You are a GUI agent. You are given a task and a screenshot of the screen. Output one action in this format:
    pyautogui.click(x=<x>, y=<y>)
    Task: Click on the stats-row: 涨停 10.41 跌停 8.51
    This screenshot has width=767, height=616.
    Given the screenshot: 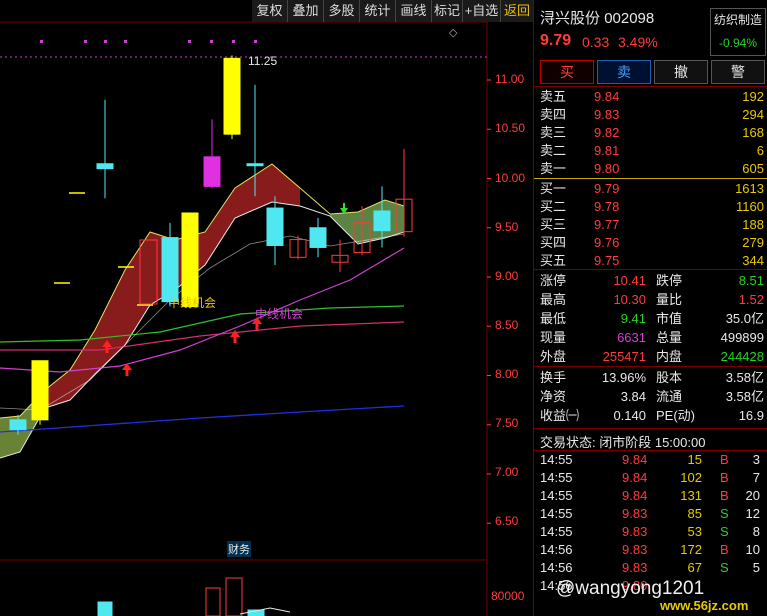 What is the action you would take?
    pyautogui.click(x=652, y=281)
    